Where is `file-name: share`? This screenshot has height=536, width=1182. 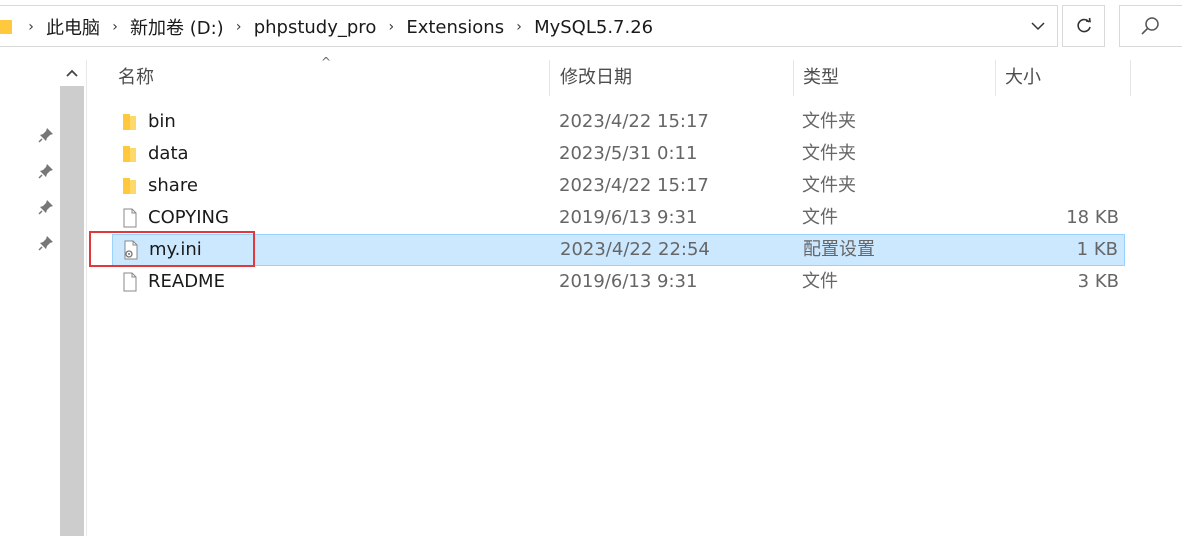 file-name: share is located at coordinates (173, 185).